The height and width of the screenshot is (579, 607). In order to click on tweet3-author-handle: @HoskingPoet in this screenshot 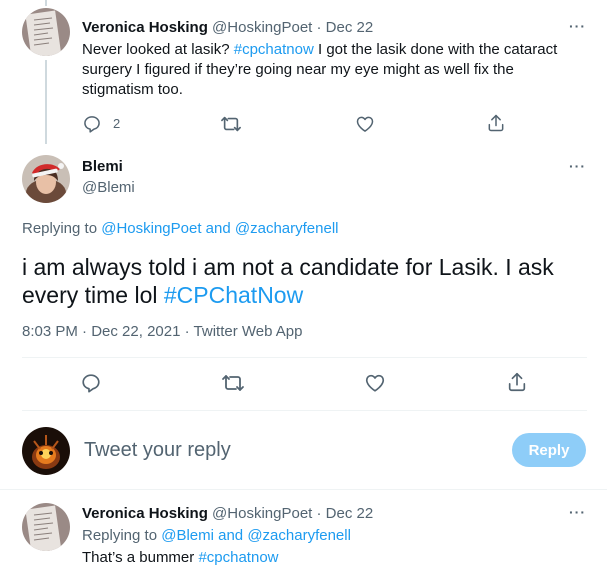, I will do `click(262, 513)`.